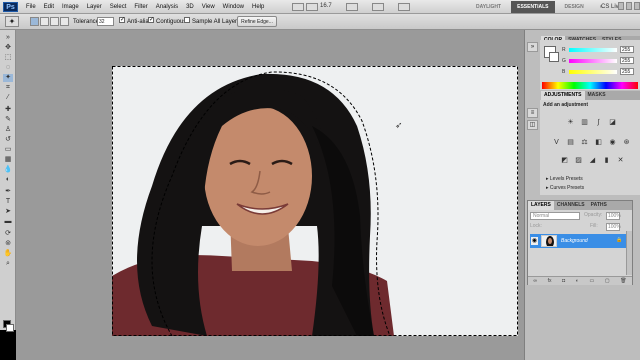 The width and height of the screenshot is (640, 360). I want to click on background-color-swatch, so click(10, 328).